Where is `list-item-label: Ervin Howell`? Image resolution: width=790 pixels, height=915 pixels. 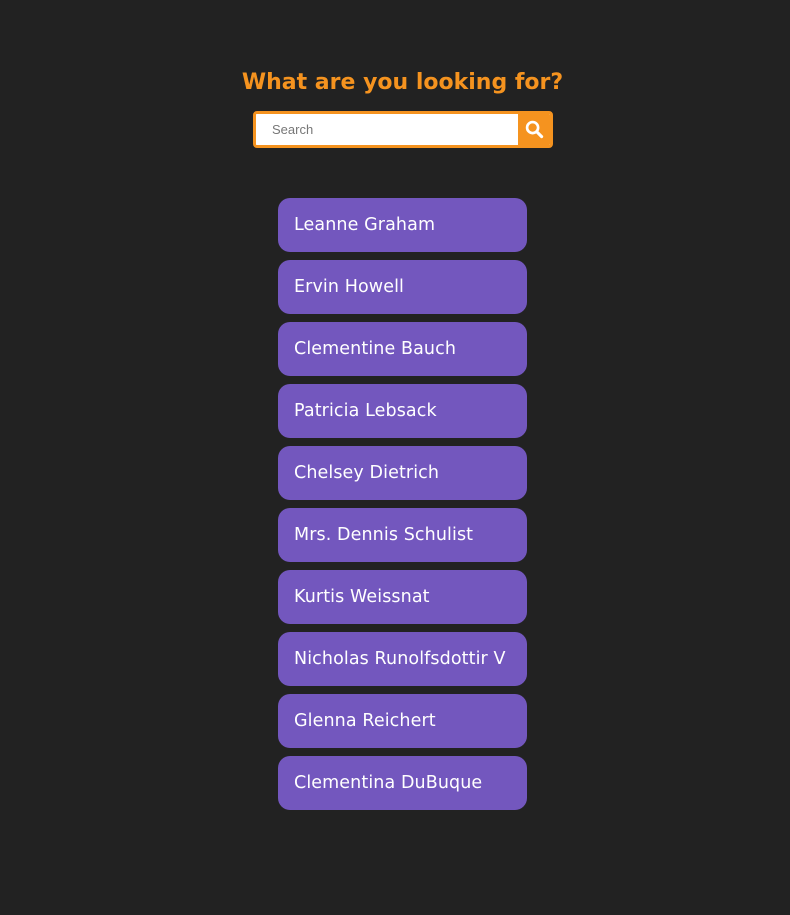 list-item-label: Ervin Howell is located at coordinates (349, 287).